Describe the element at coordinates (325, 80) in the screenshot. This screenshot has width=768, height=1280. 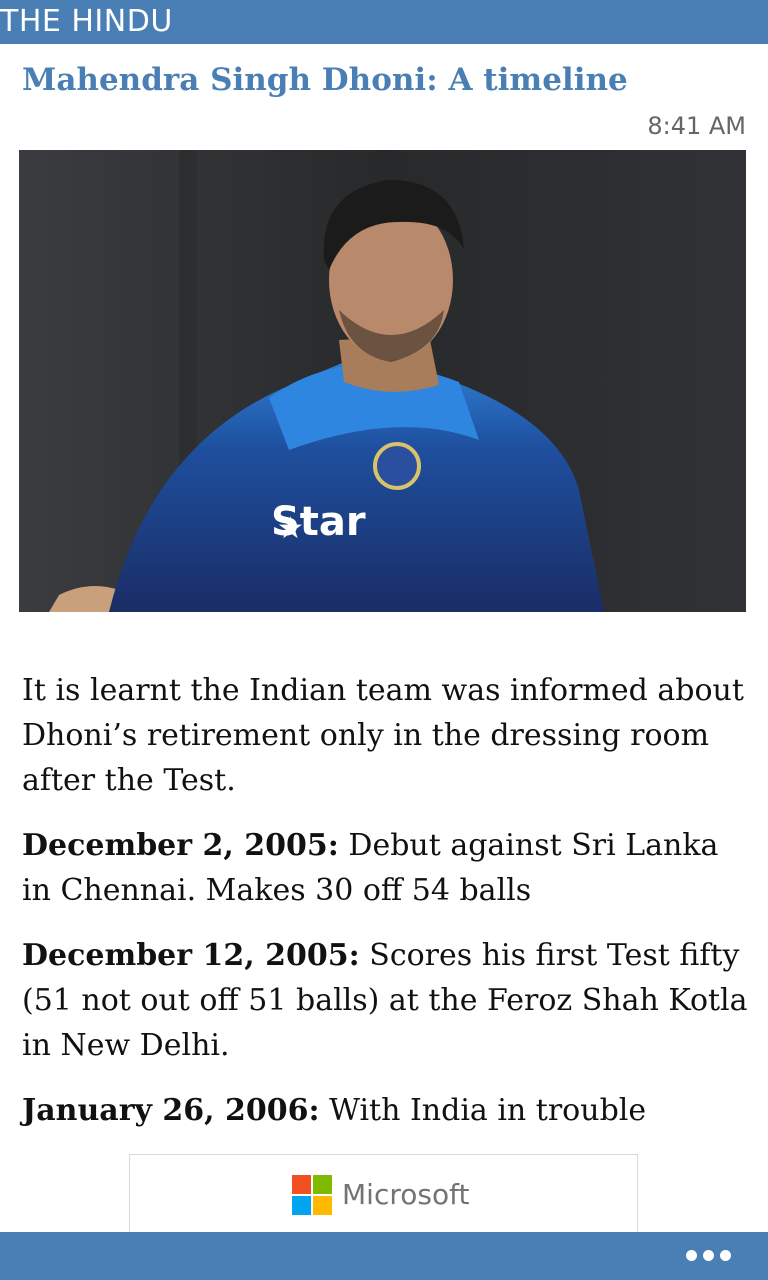
I see `article-title: Mahendra Singh Dhoni: A timeline` at that location.